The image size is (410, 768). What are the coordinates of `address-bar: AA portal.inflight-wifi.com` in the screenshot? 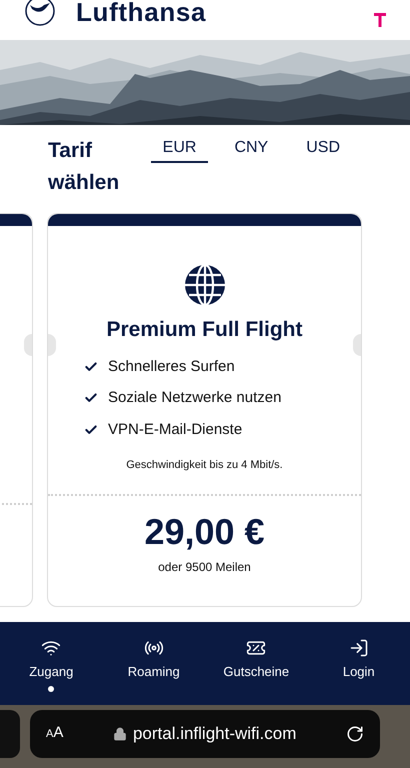 It's located at (205, 734).